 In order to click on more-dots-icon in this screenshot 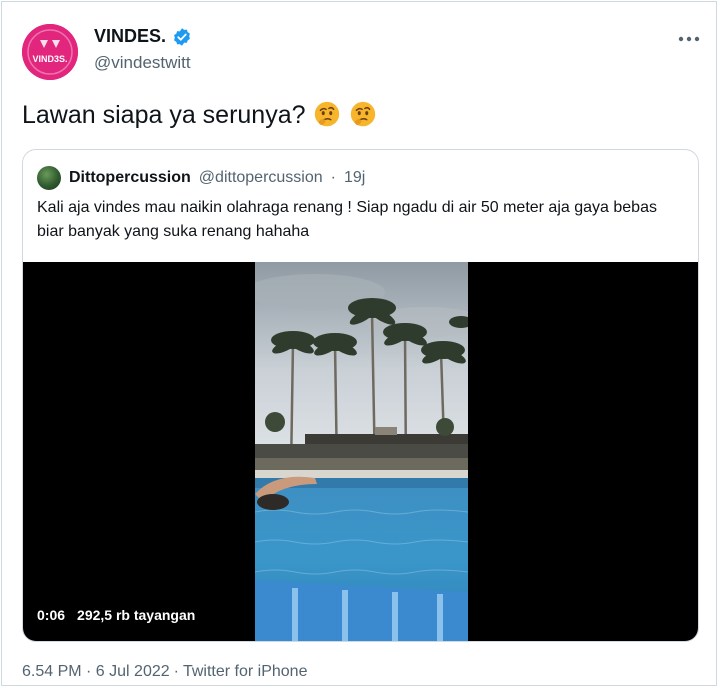, I will do `click(689, 39)`.